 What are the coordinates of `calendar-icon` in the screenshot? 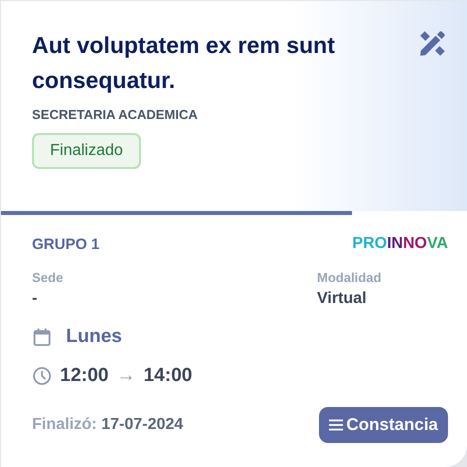 It's located at (42, 337).